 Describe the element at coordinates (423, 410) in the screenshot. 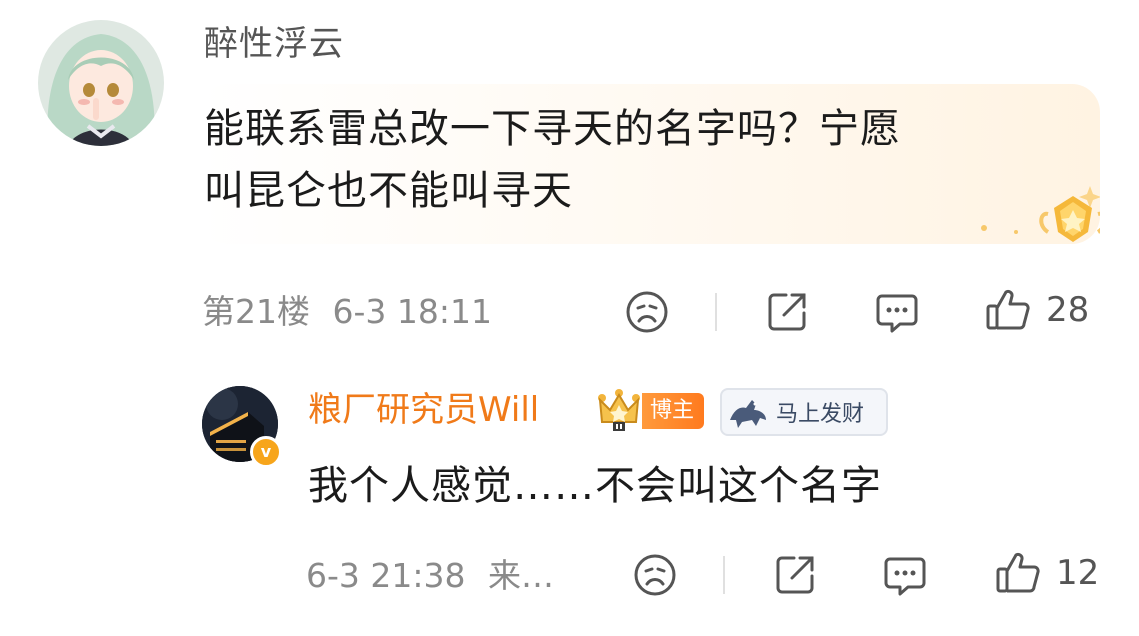

I see `reply-username: 粮厂研究员Will` at that location.